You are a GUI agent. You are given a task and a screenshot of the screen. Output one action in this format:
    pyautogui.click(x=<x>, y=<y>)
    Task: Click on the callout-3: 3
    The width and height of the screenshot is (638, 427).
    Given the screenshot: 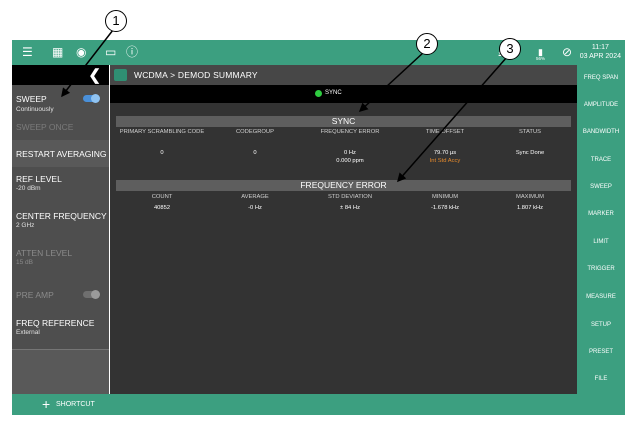 What is the action you would take?
    pyautogui.click(x=510, y=49)
    